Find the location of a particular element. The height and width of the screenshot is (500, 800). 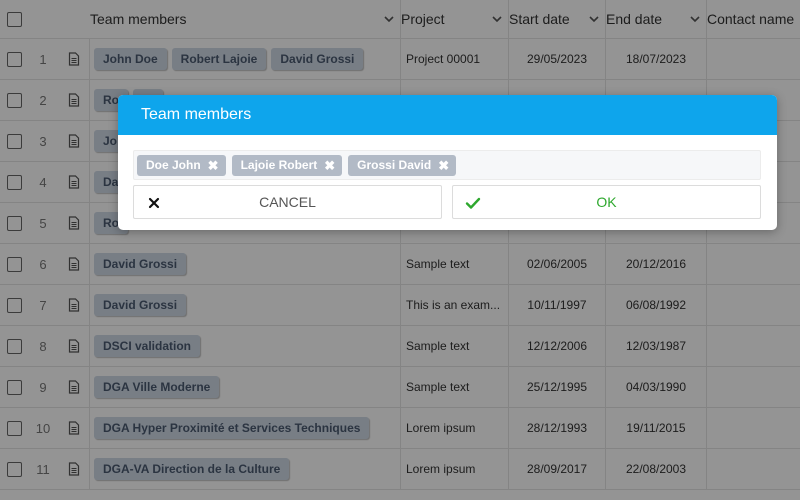

member-chip: Doe John ✖ is located at coordinates (181, 165).